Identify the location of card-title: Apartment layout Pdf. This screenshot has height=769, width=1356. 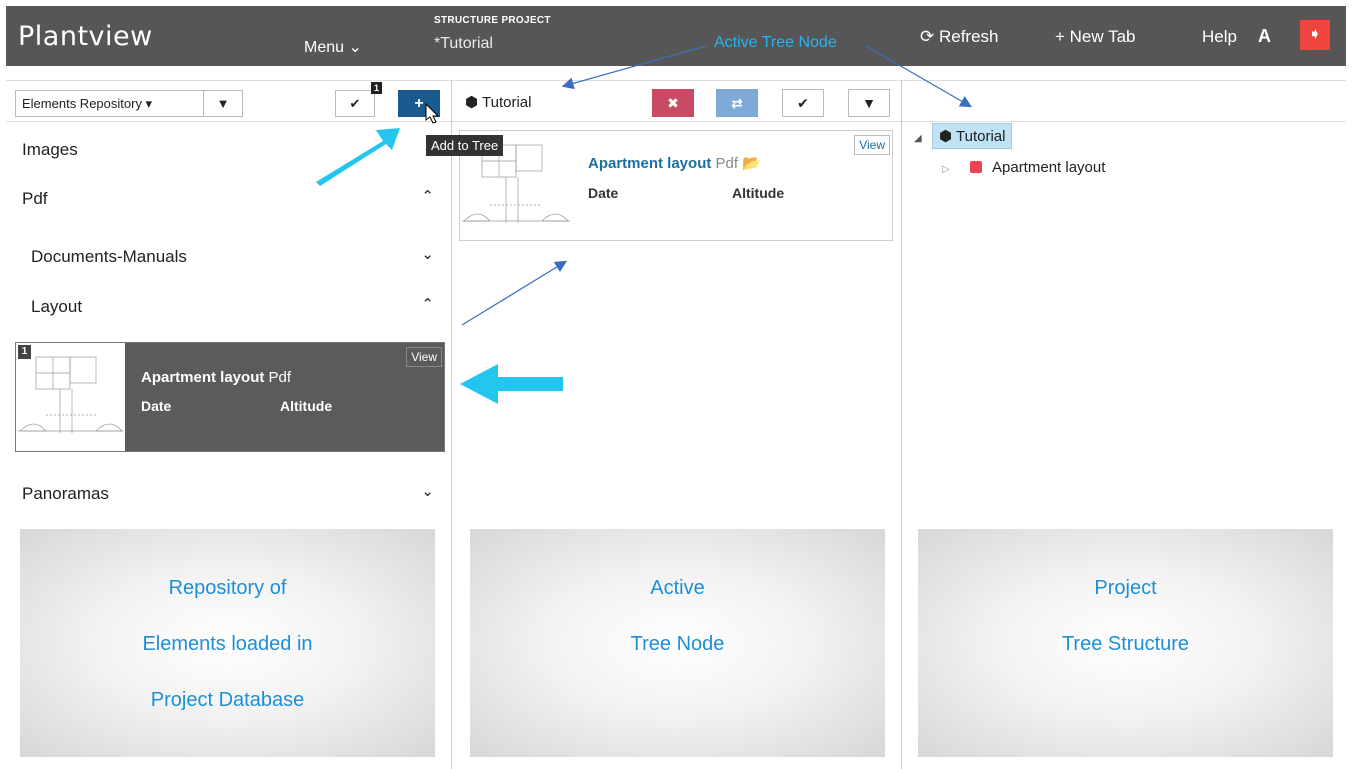
(216, 377).